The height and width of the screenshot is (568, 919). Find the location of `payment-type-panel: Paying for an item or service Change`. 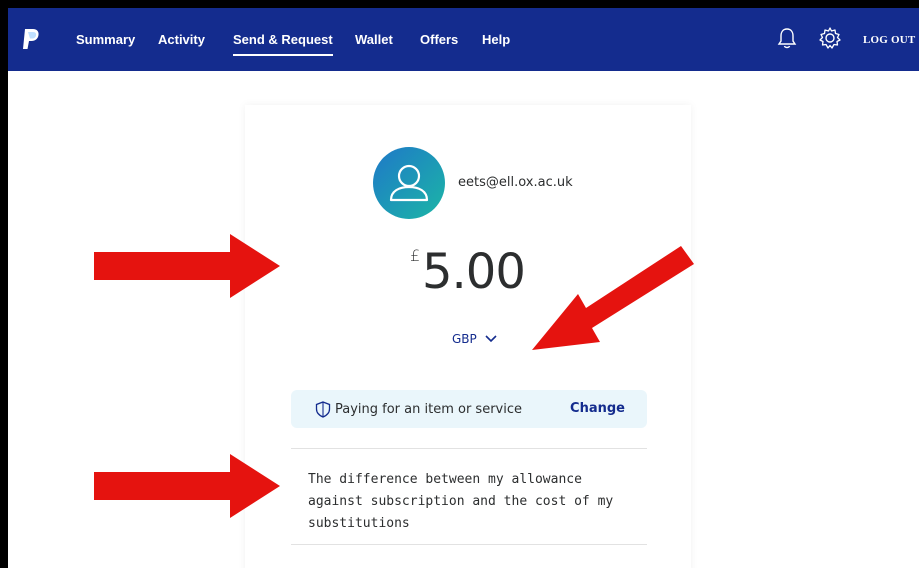

payment-type-panel: Paying for an item or service Change is located at coordinates (469, 409).